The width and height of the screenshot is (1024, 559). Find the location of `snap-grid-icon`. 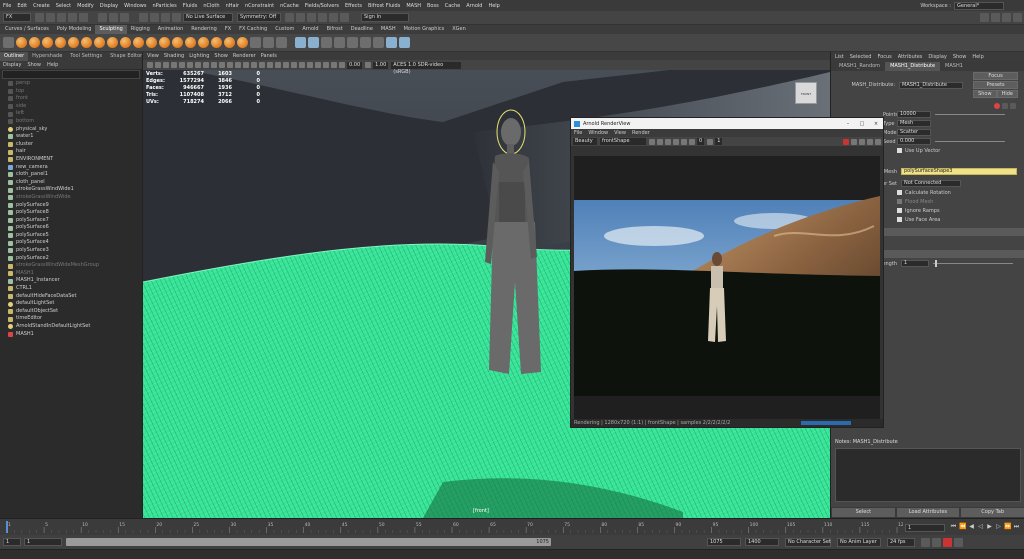

snap-grid-icon is located at coordinates (143, 17).